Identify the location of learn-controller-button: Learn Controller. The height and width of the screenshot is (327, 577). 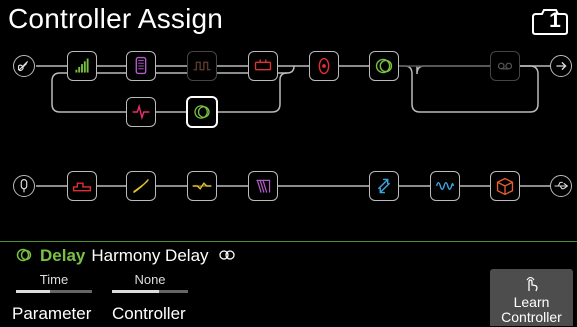
(531, 297).